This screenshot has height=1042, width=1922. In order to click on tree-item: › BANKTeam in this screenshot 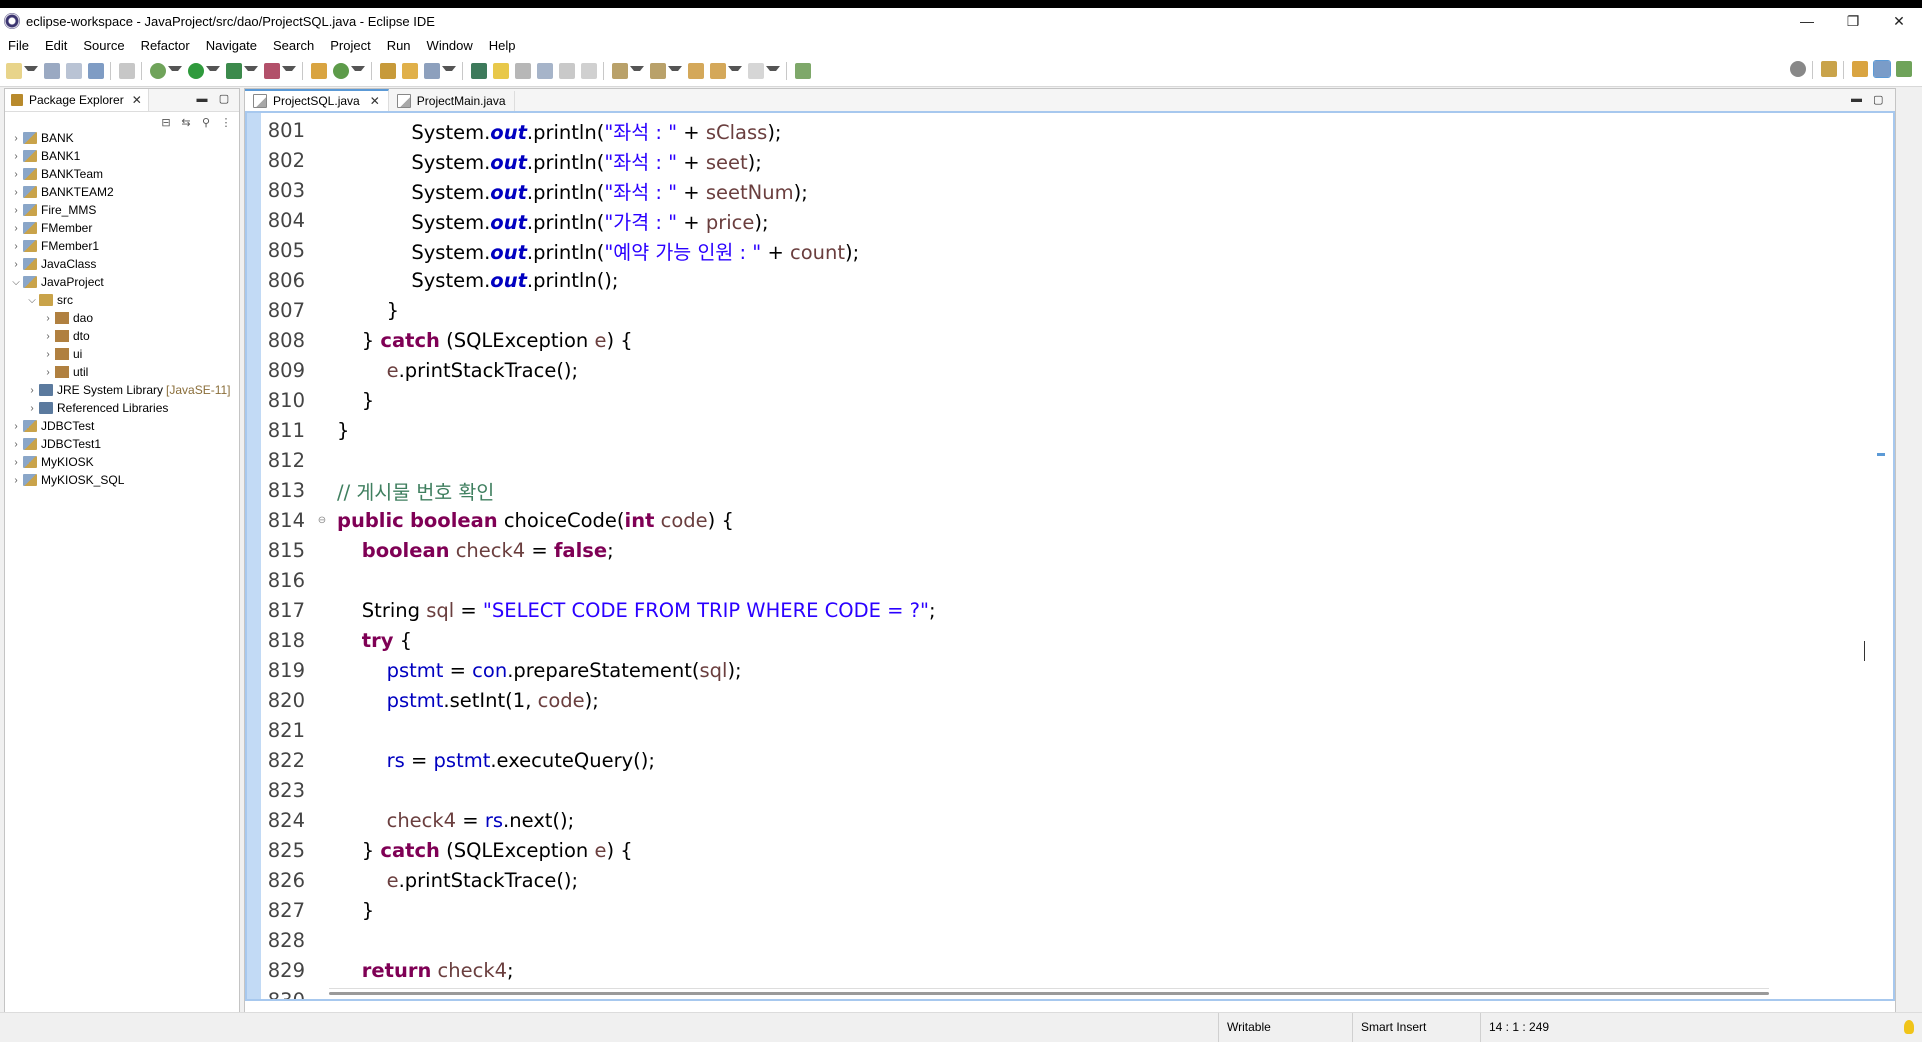, I will do `click(122, 174)`.